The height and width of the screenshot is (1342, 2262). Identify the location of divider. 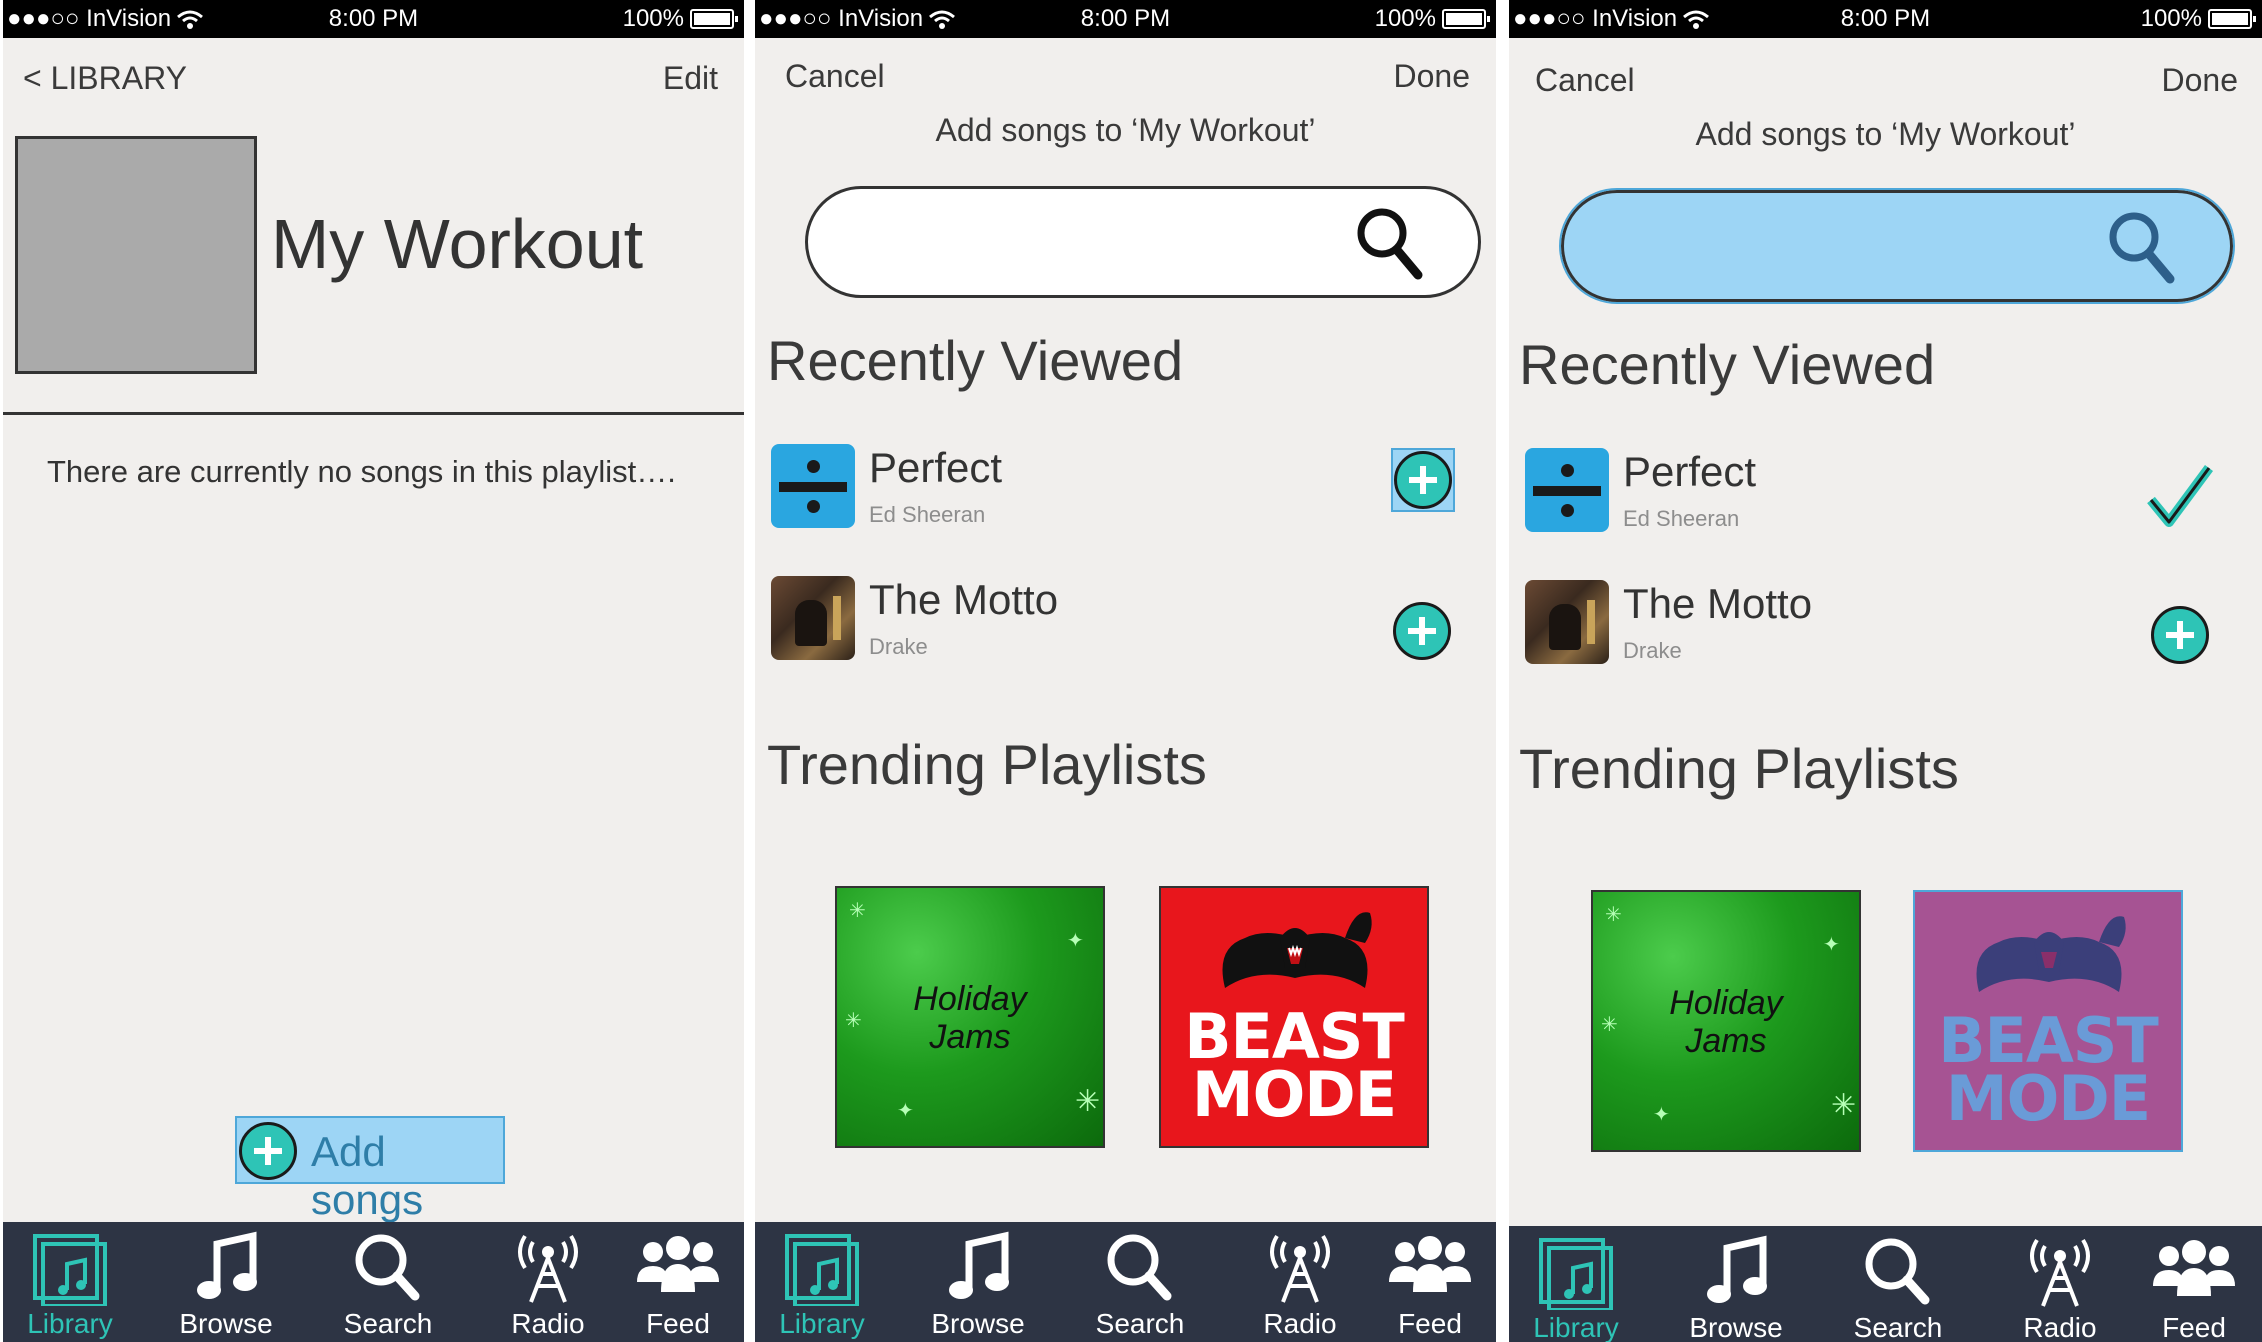
(373, 413).